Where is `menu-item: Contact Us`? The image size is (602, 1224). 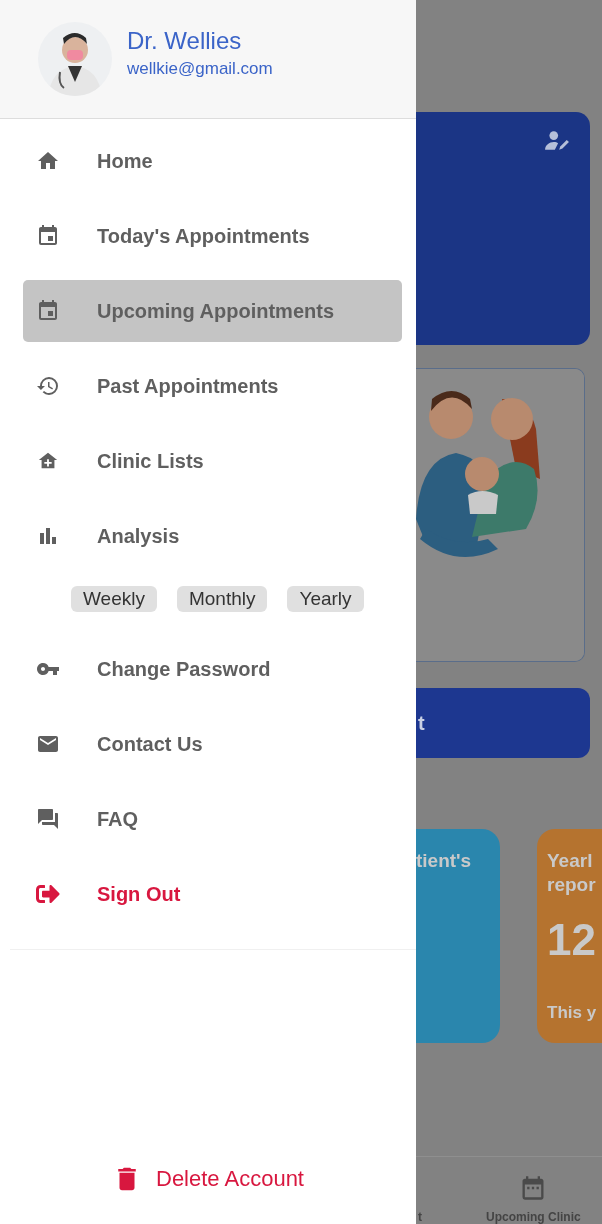 menu-item: Contact Us is located at coordinates (212, 744).